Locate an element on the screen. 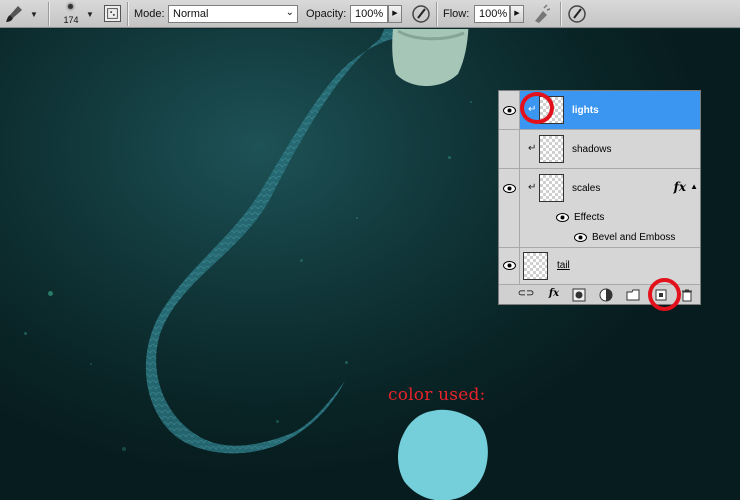 The image size is (740, 500). layer-shadows: ↵ shadows is located at coordinates (599, 149).